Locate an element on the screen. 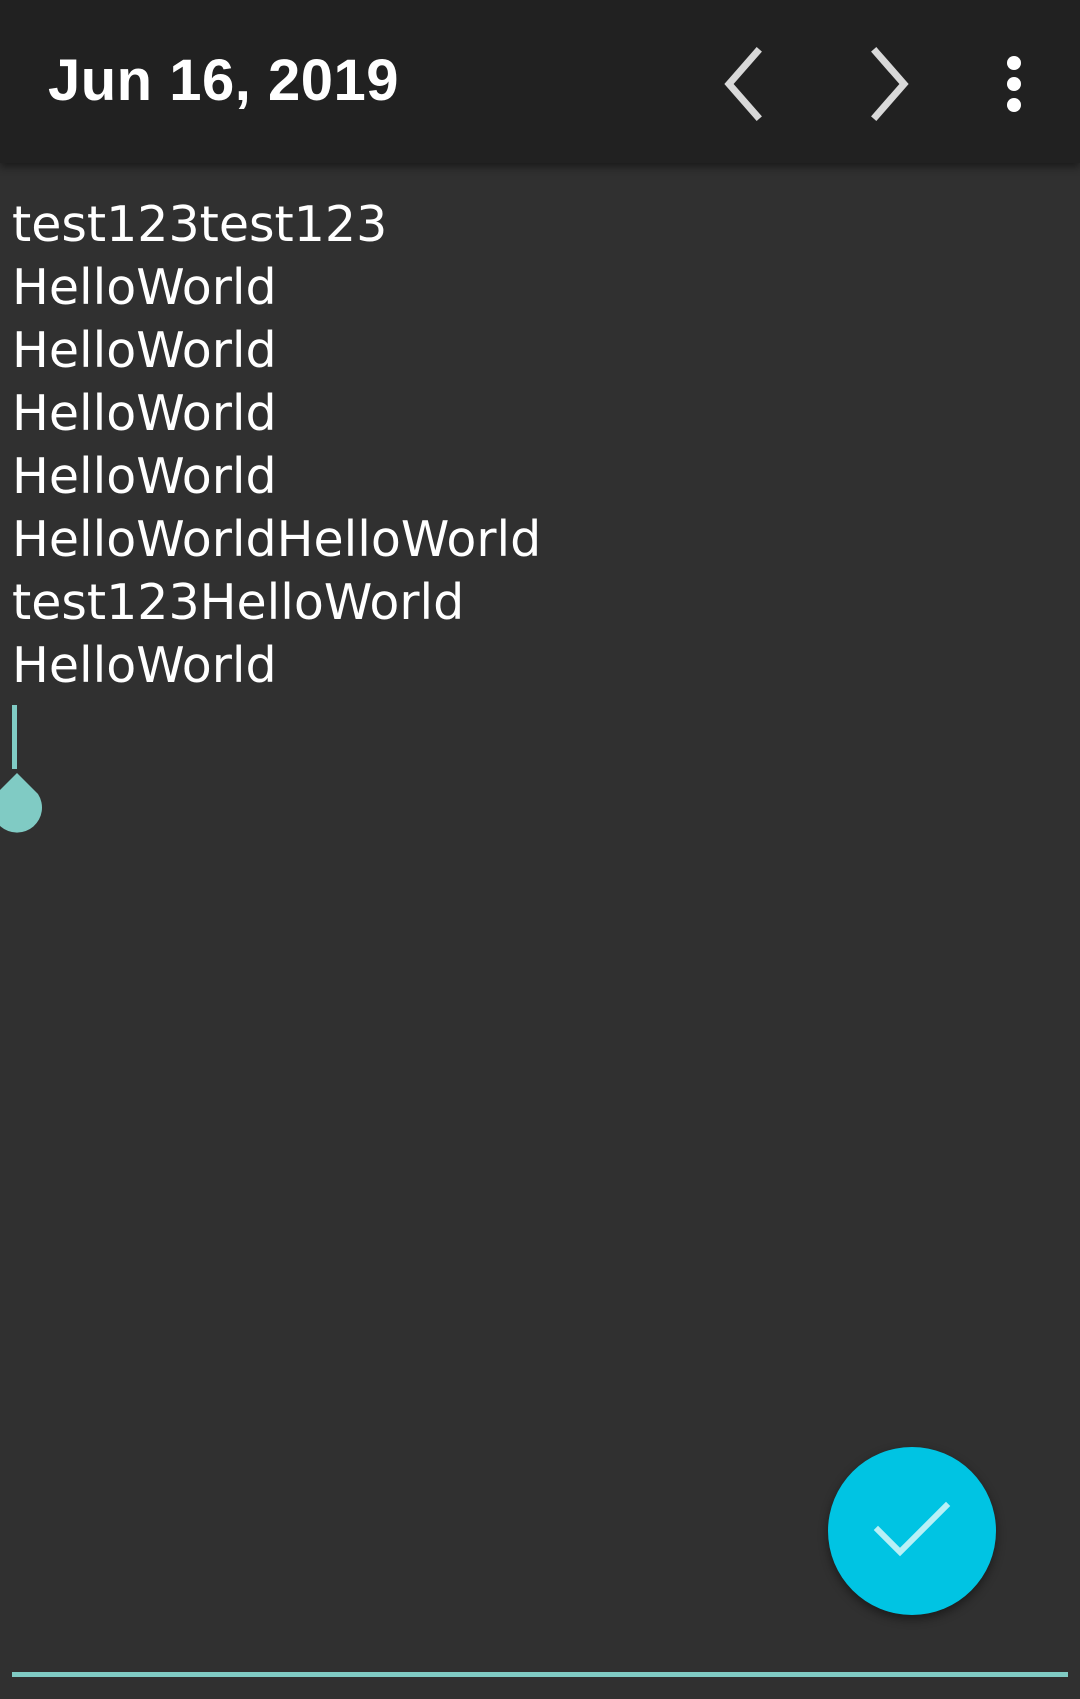 This screenshot has width=1080, height=1699. text-cursor is located at coordinates (14, 737).